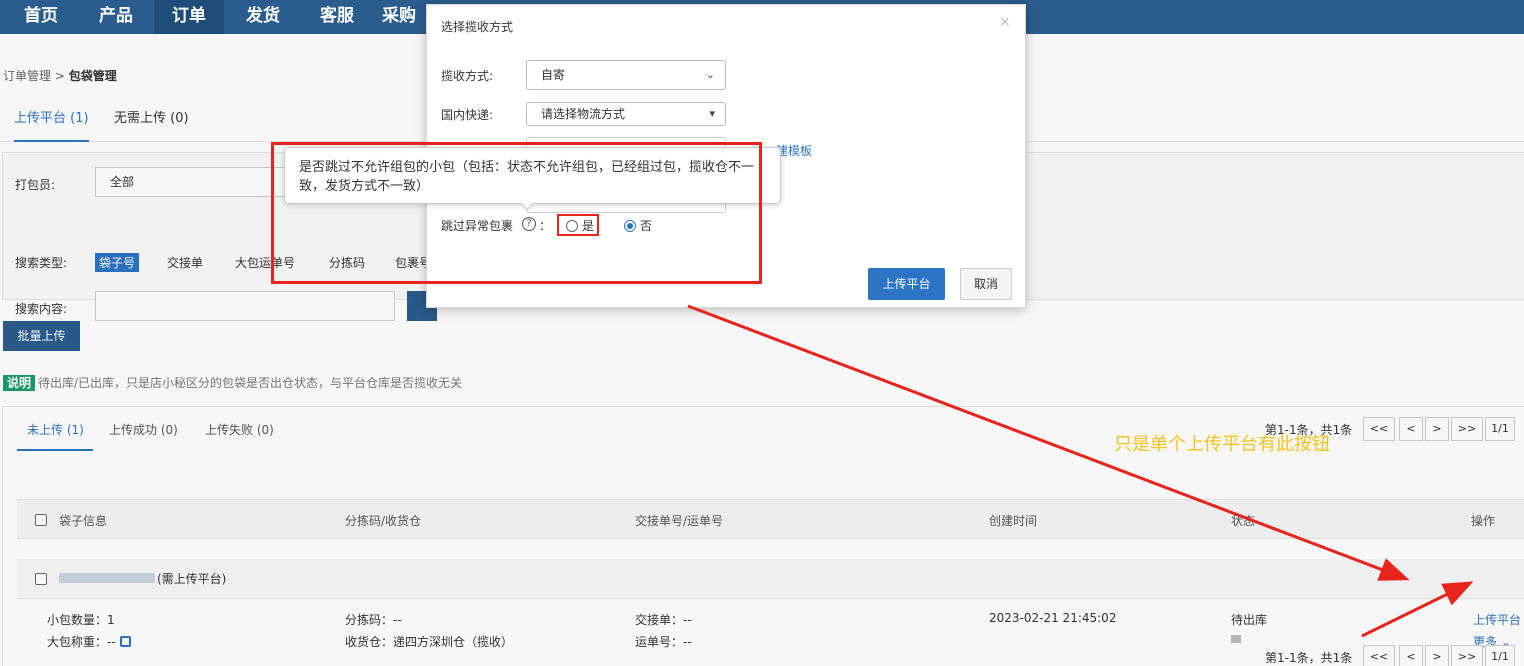 The image size is (1524, 666). Describe the element at coordinates (467, 76) in the screenshot. I see `pickup-method-label: 揽收方式:` at that location.